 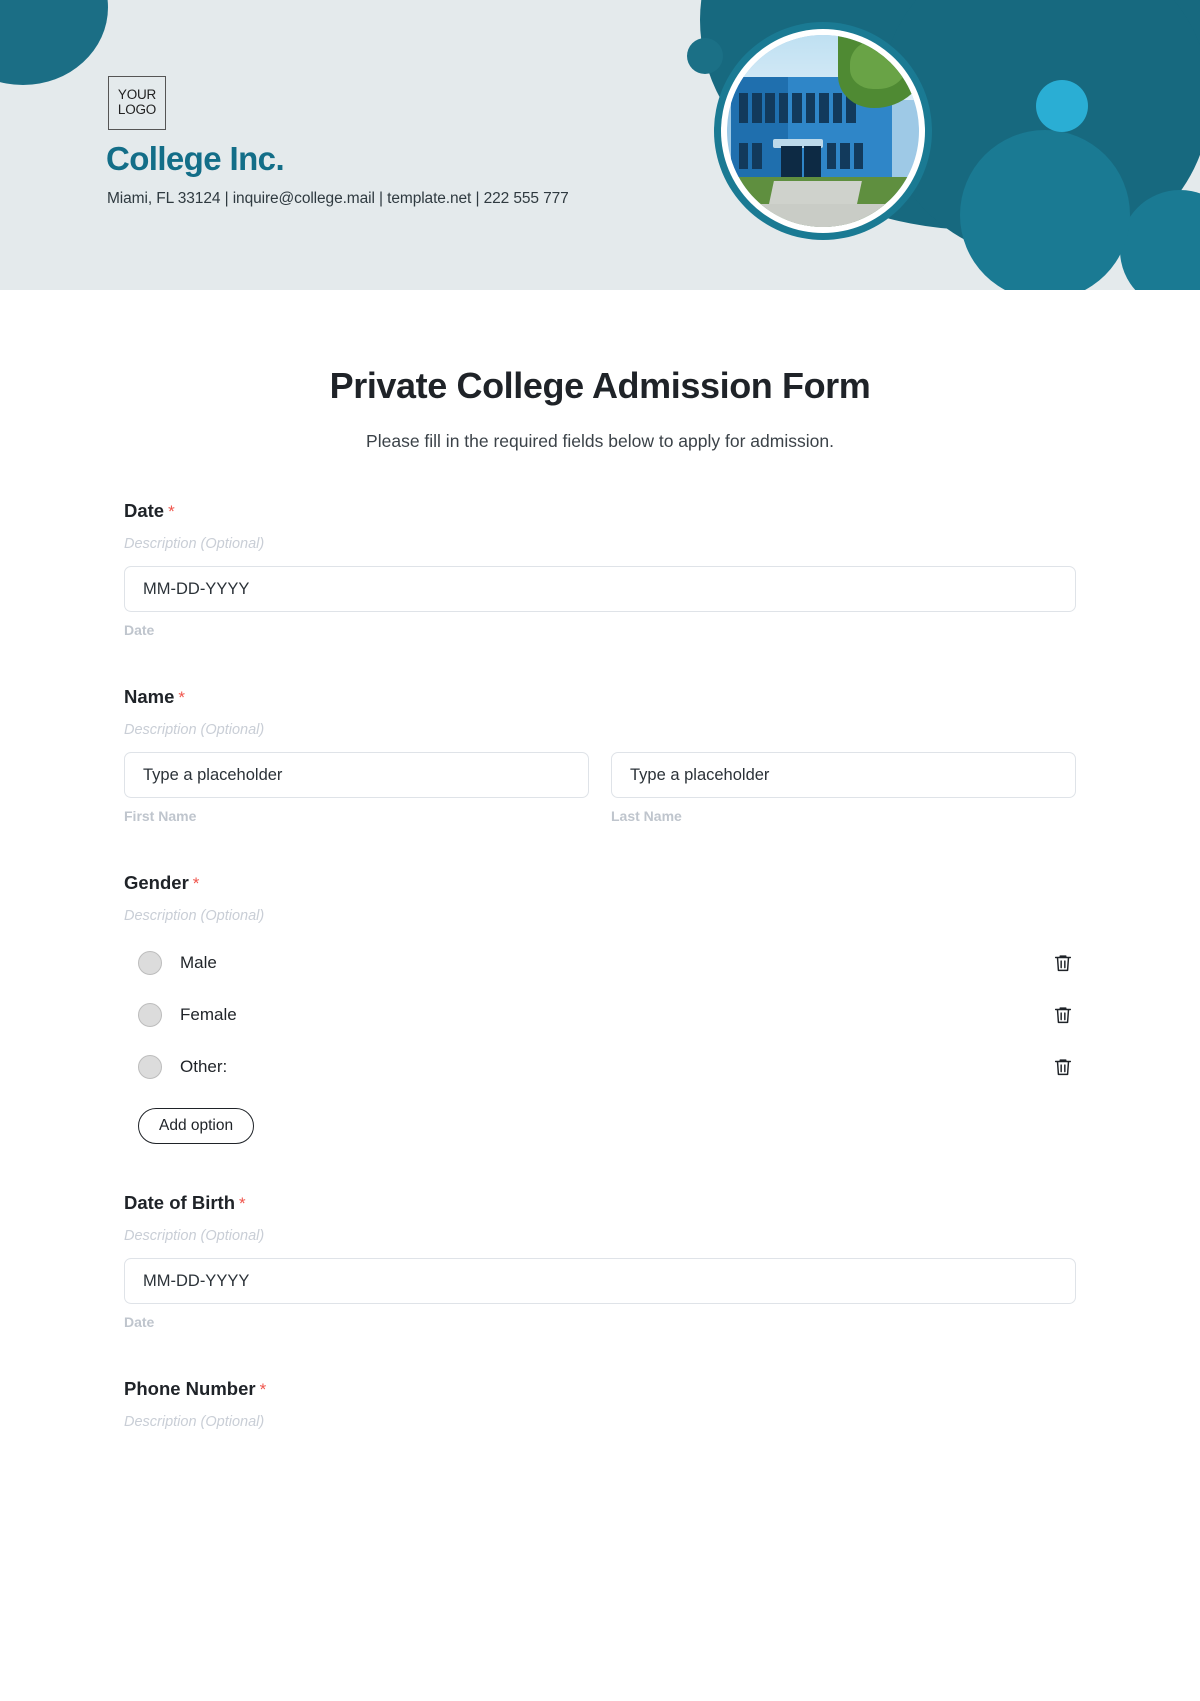 What do you see at coordinates (600, 963) in the screenshot?
I see `gender-option-row: Male` at bounding box center [600, 963].